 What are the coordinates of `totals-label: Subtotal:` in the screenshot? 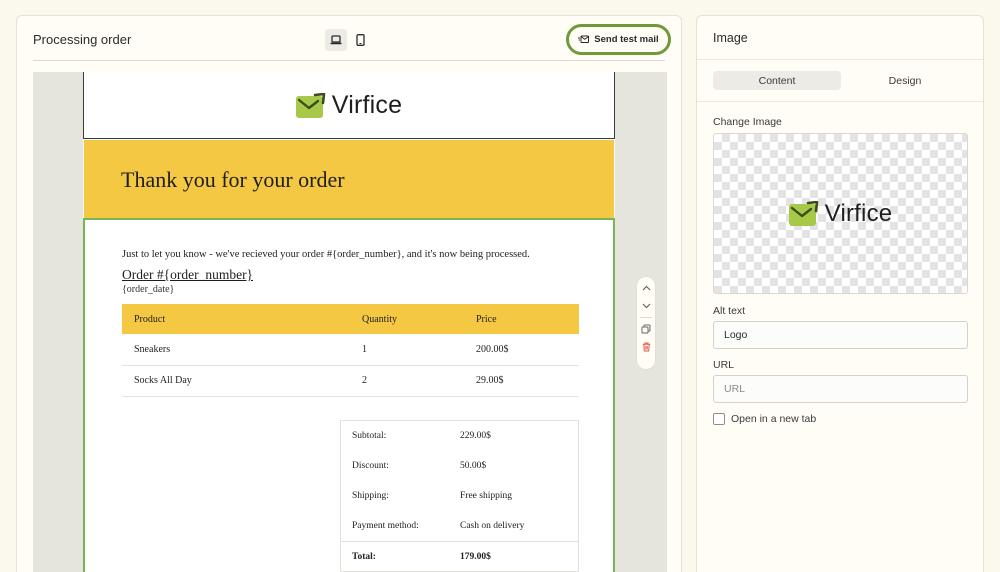 It's located at (369, 436).